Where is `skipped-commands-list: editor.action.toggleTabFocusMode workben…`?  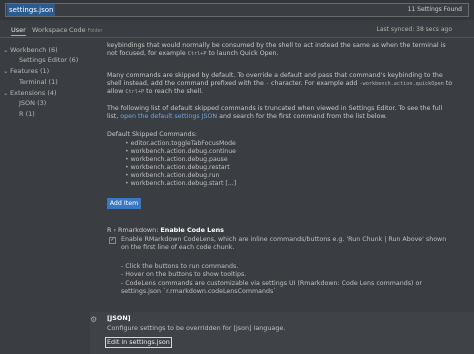 skipped-commands-list: editor.action.toggleTabFocusMode workben… is located at coordinates (181, 164).